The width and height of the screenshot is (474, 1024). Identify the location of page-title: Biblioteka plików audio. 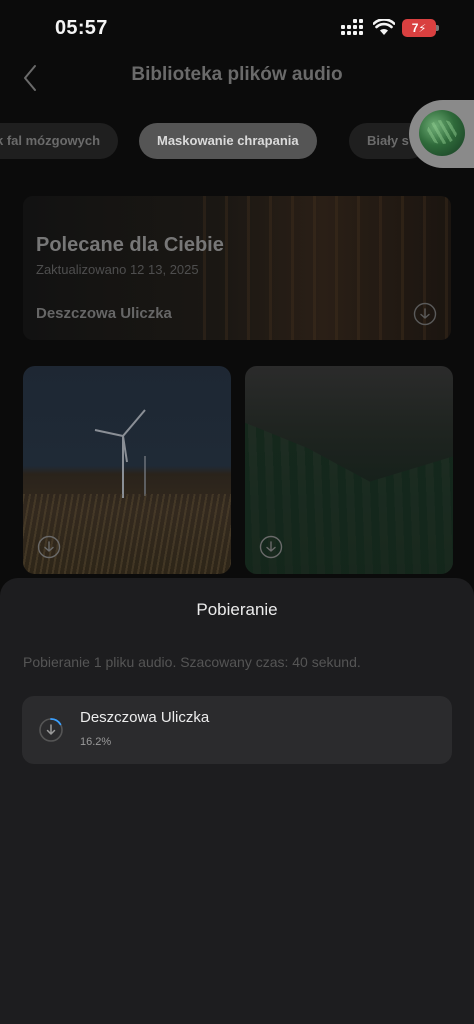
(237, 74).